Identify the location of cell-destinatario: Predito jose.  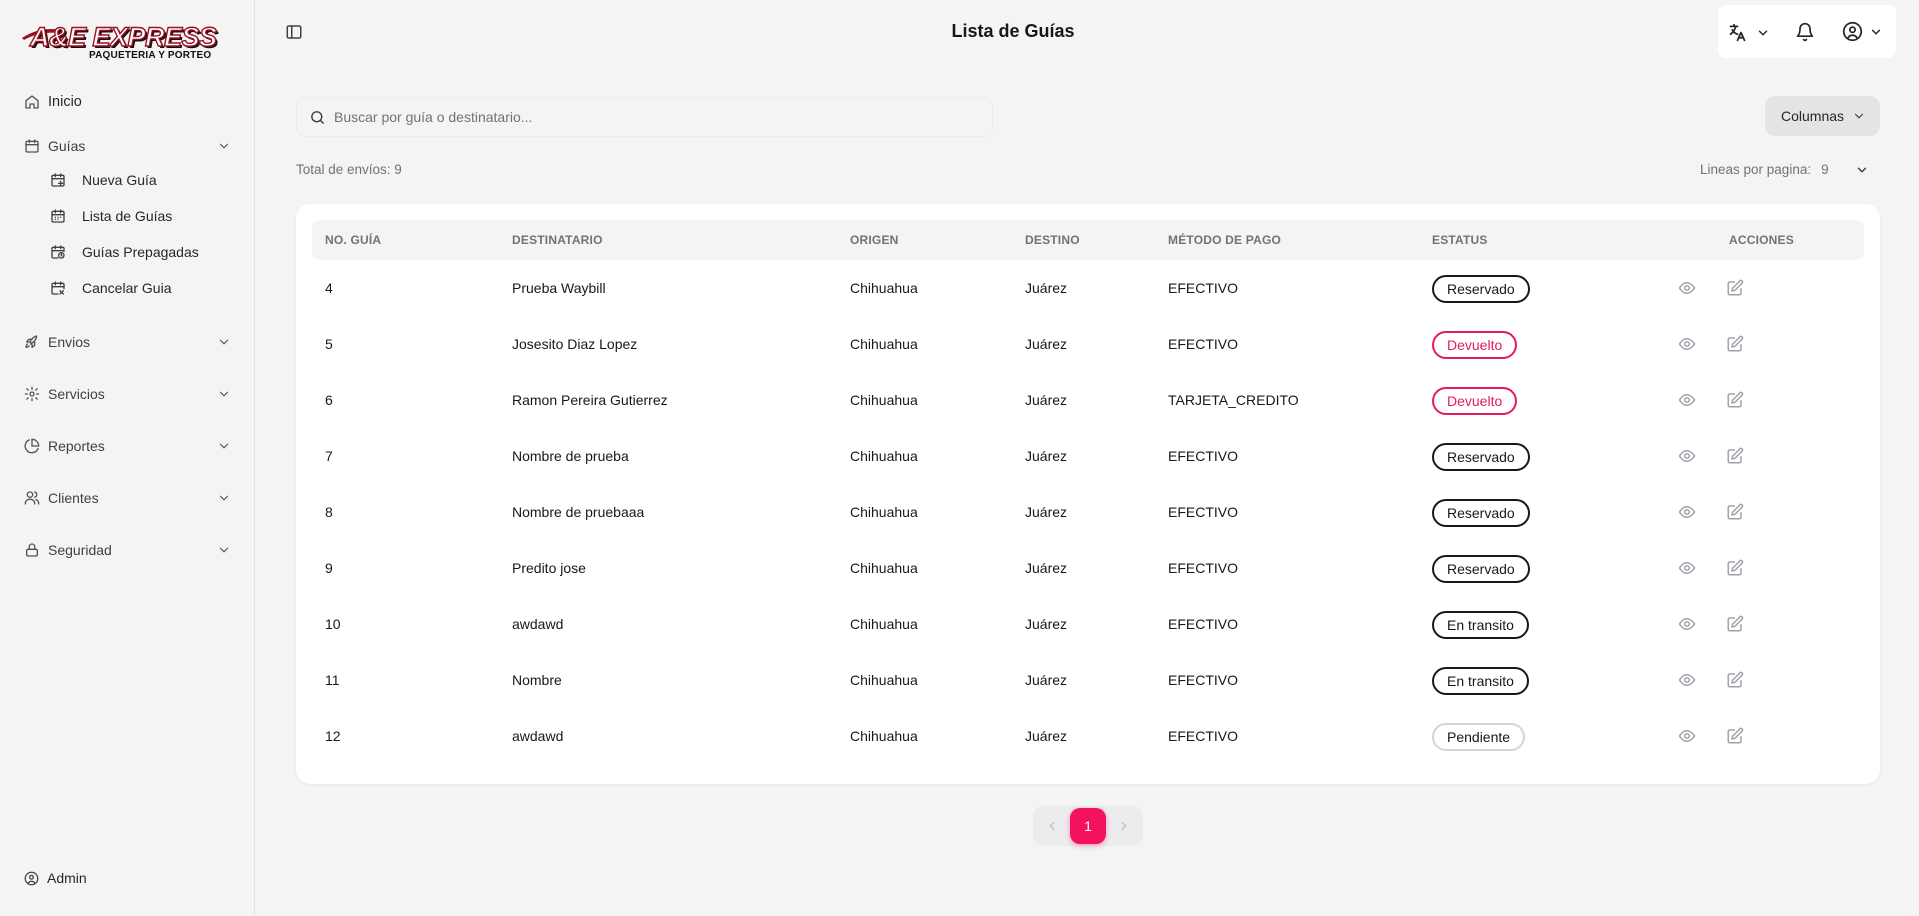
(549, 568).